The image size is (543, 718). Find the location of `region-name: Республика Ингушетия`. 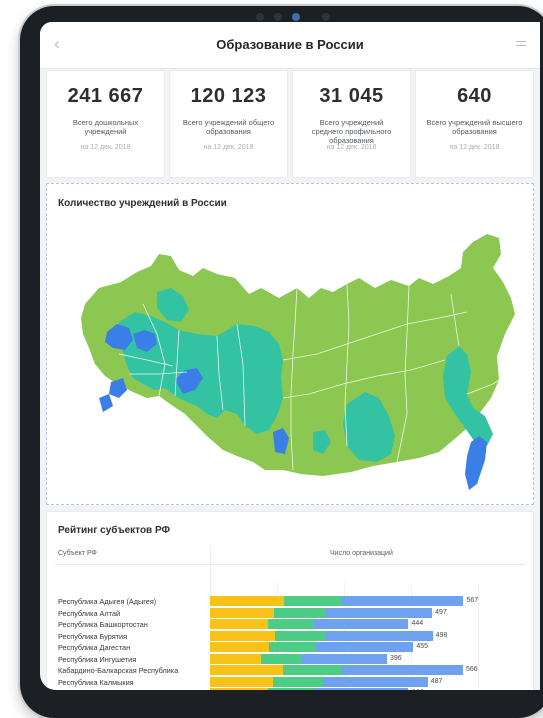

region-name: Республика Ингушетия is located at coordinates (97, 659).